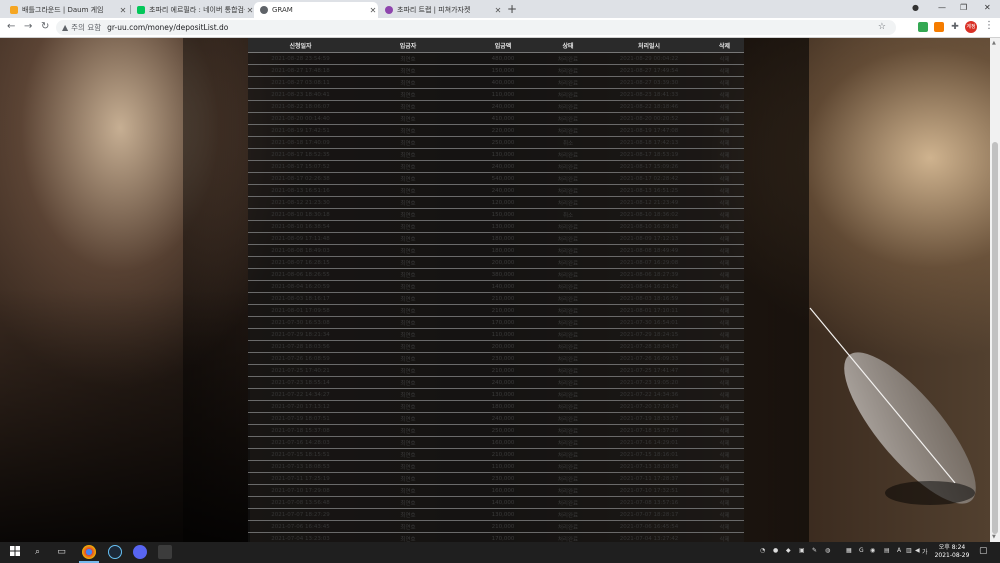  Describe the element at coordinates (65, 27) in the screenshot. I see `warning-triangle-icon: ▲` at that location.